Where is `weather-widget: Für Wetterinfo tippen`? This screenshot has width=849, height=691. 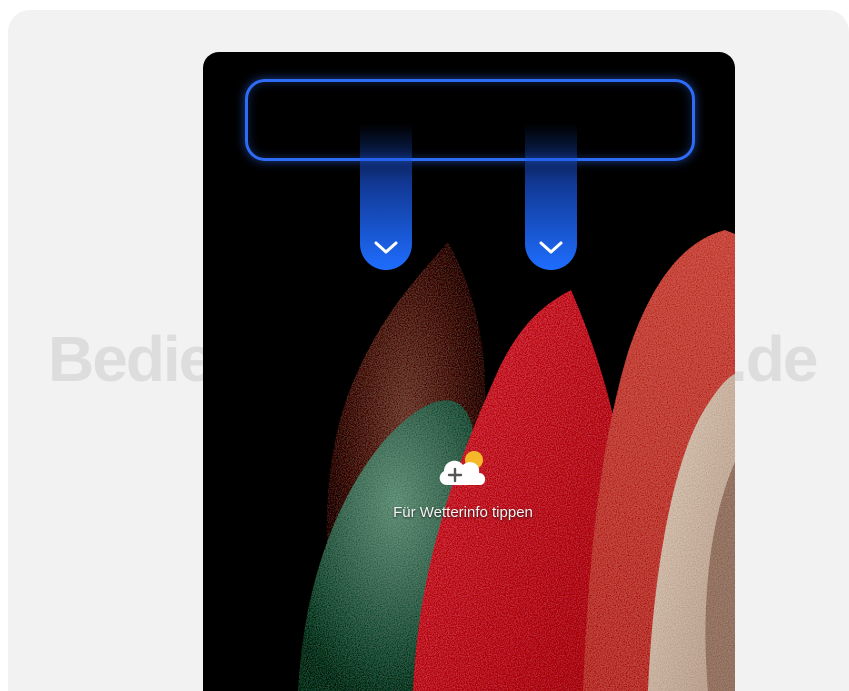
weather-widget: Für Wetterinfo tippen is located at coordinates (463, 484).